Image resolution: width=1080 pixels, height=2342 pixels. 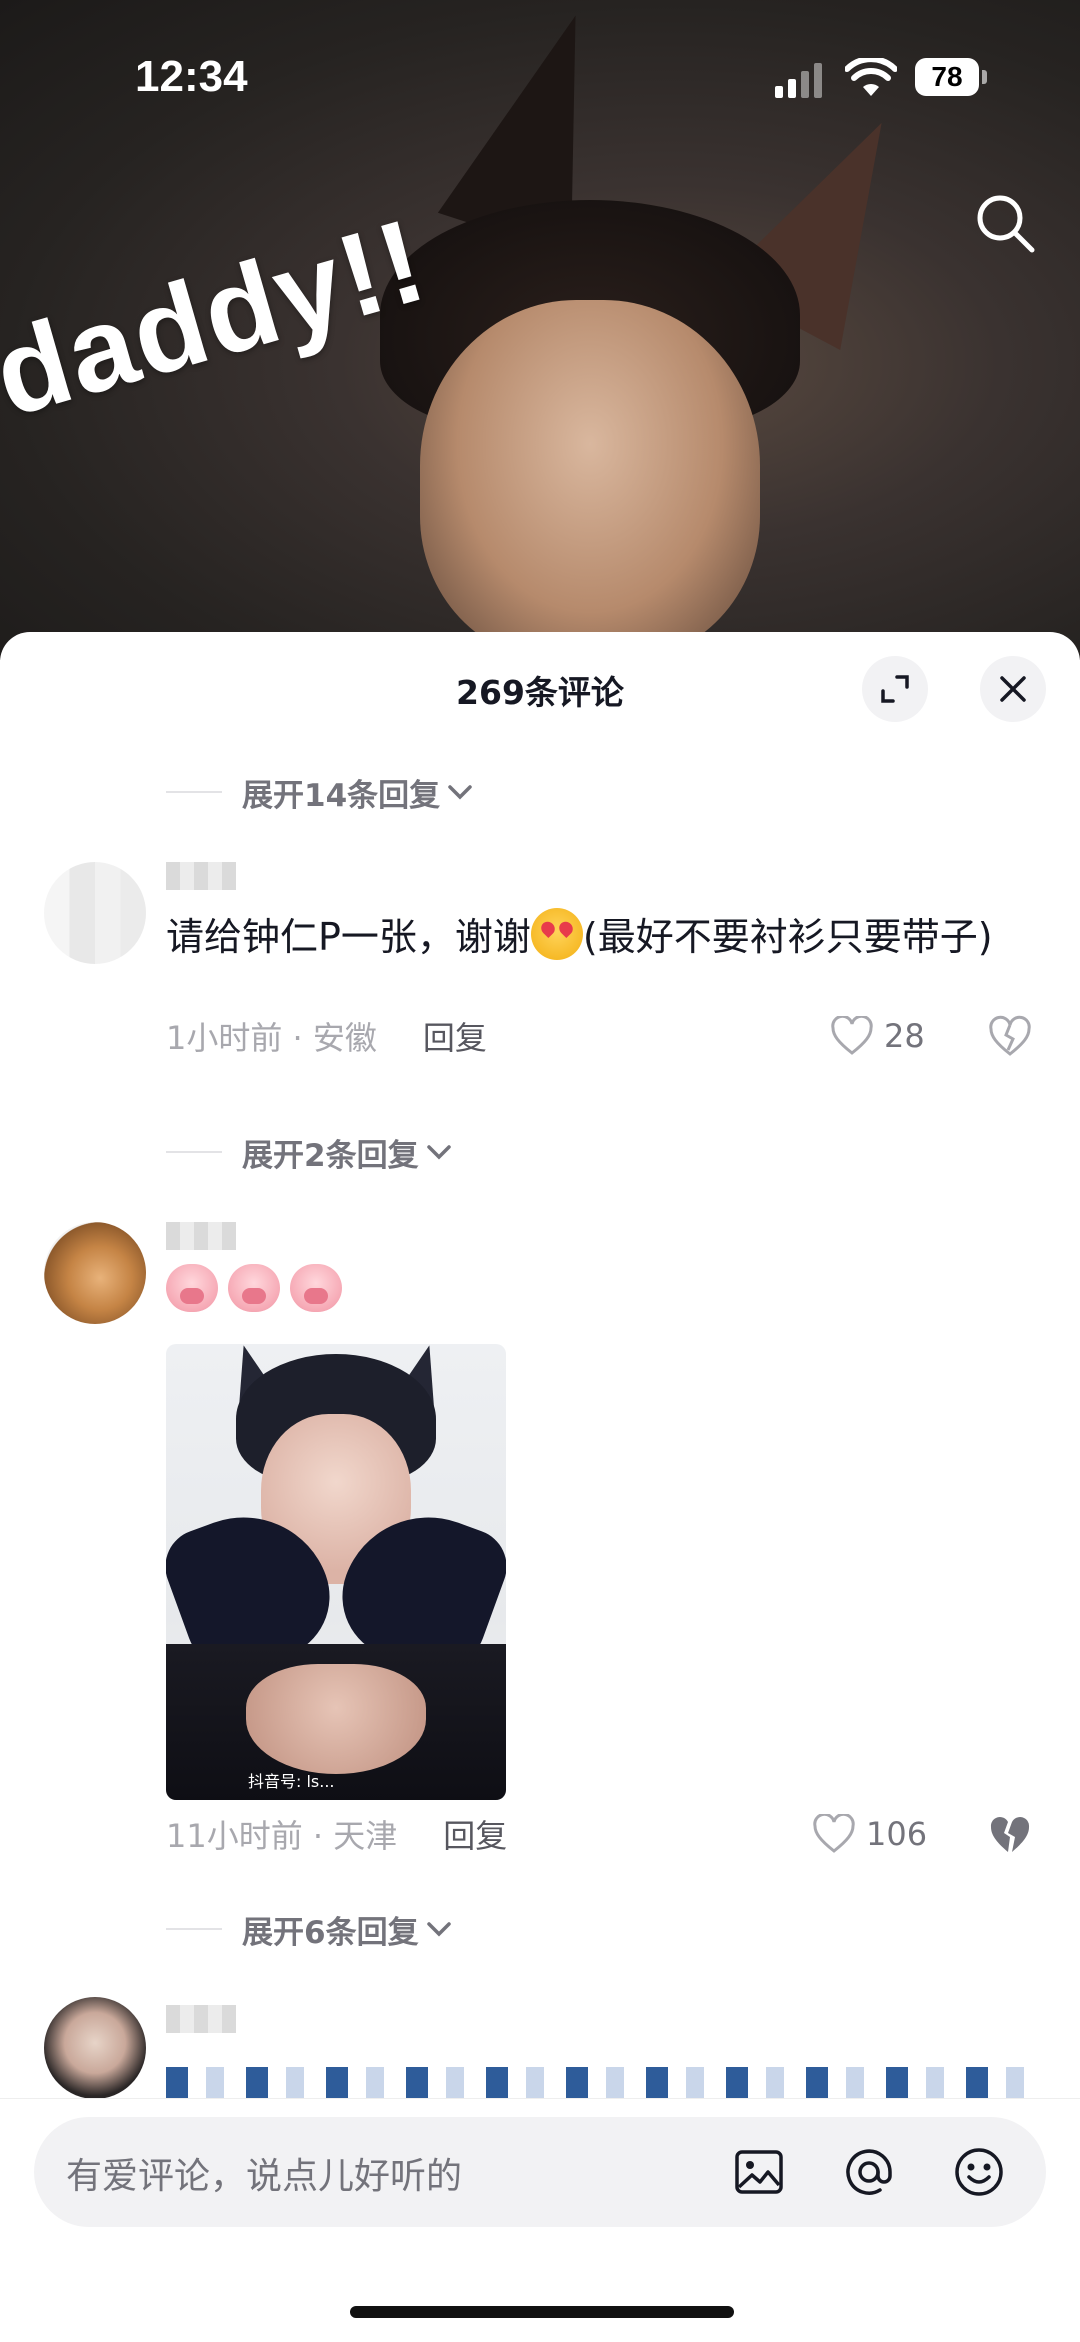 I want to click on like-count: 28, so click(x=904, y=1036).